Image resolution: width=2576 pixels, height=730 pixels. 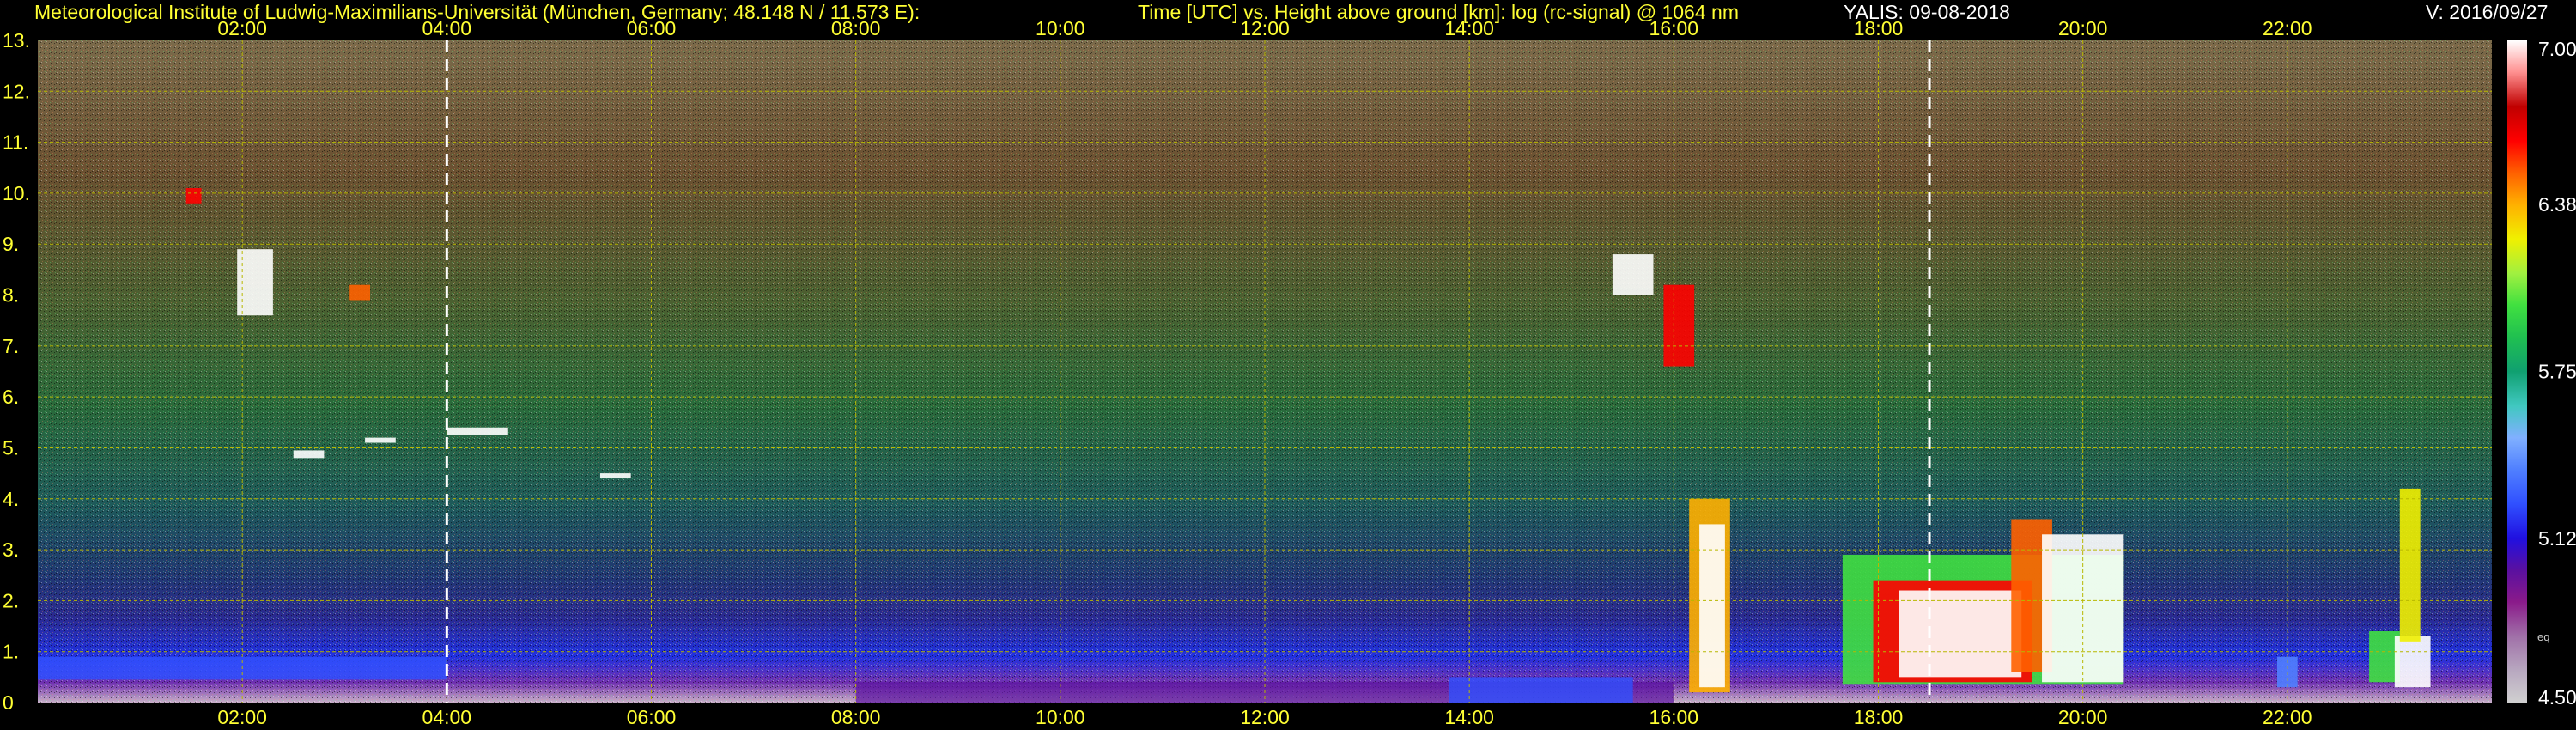 What do you see at coordinates (2083, 28) in the screenshot?
I see `x-tick-label-top: 20:00` at bounding box center [2083, 28].